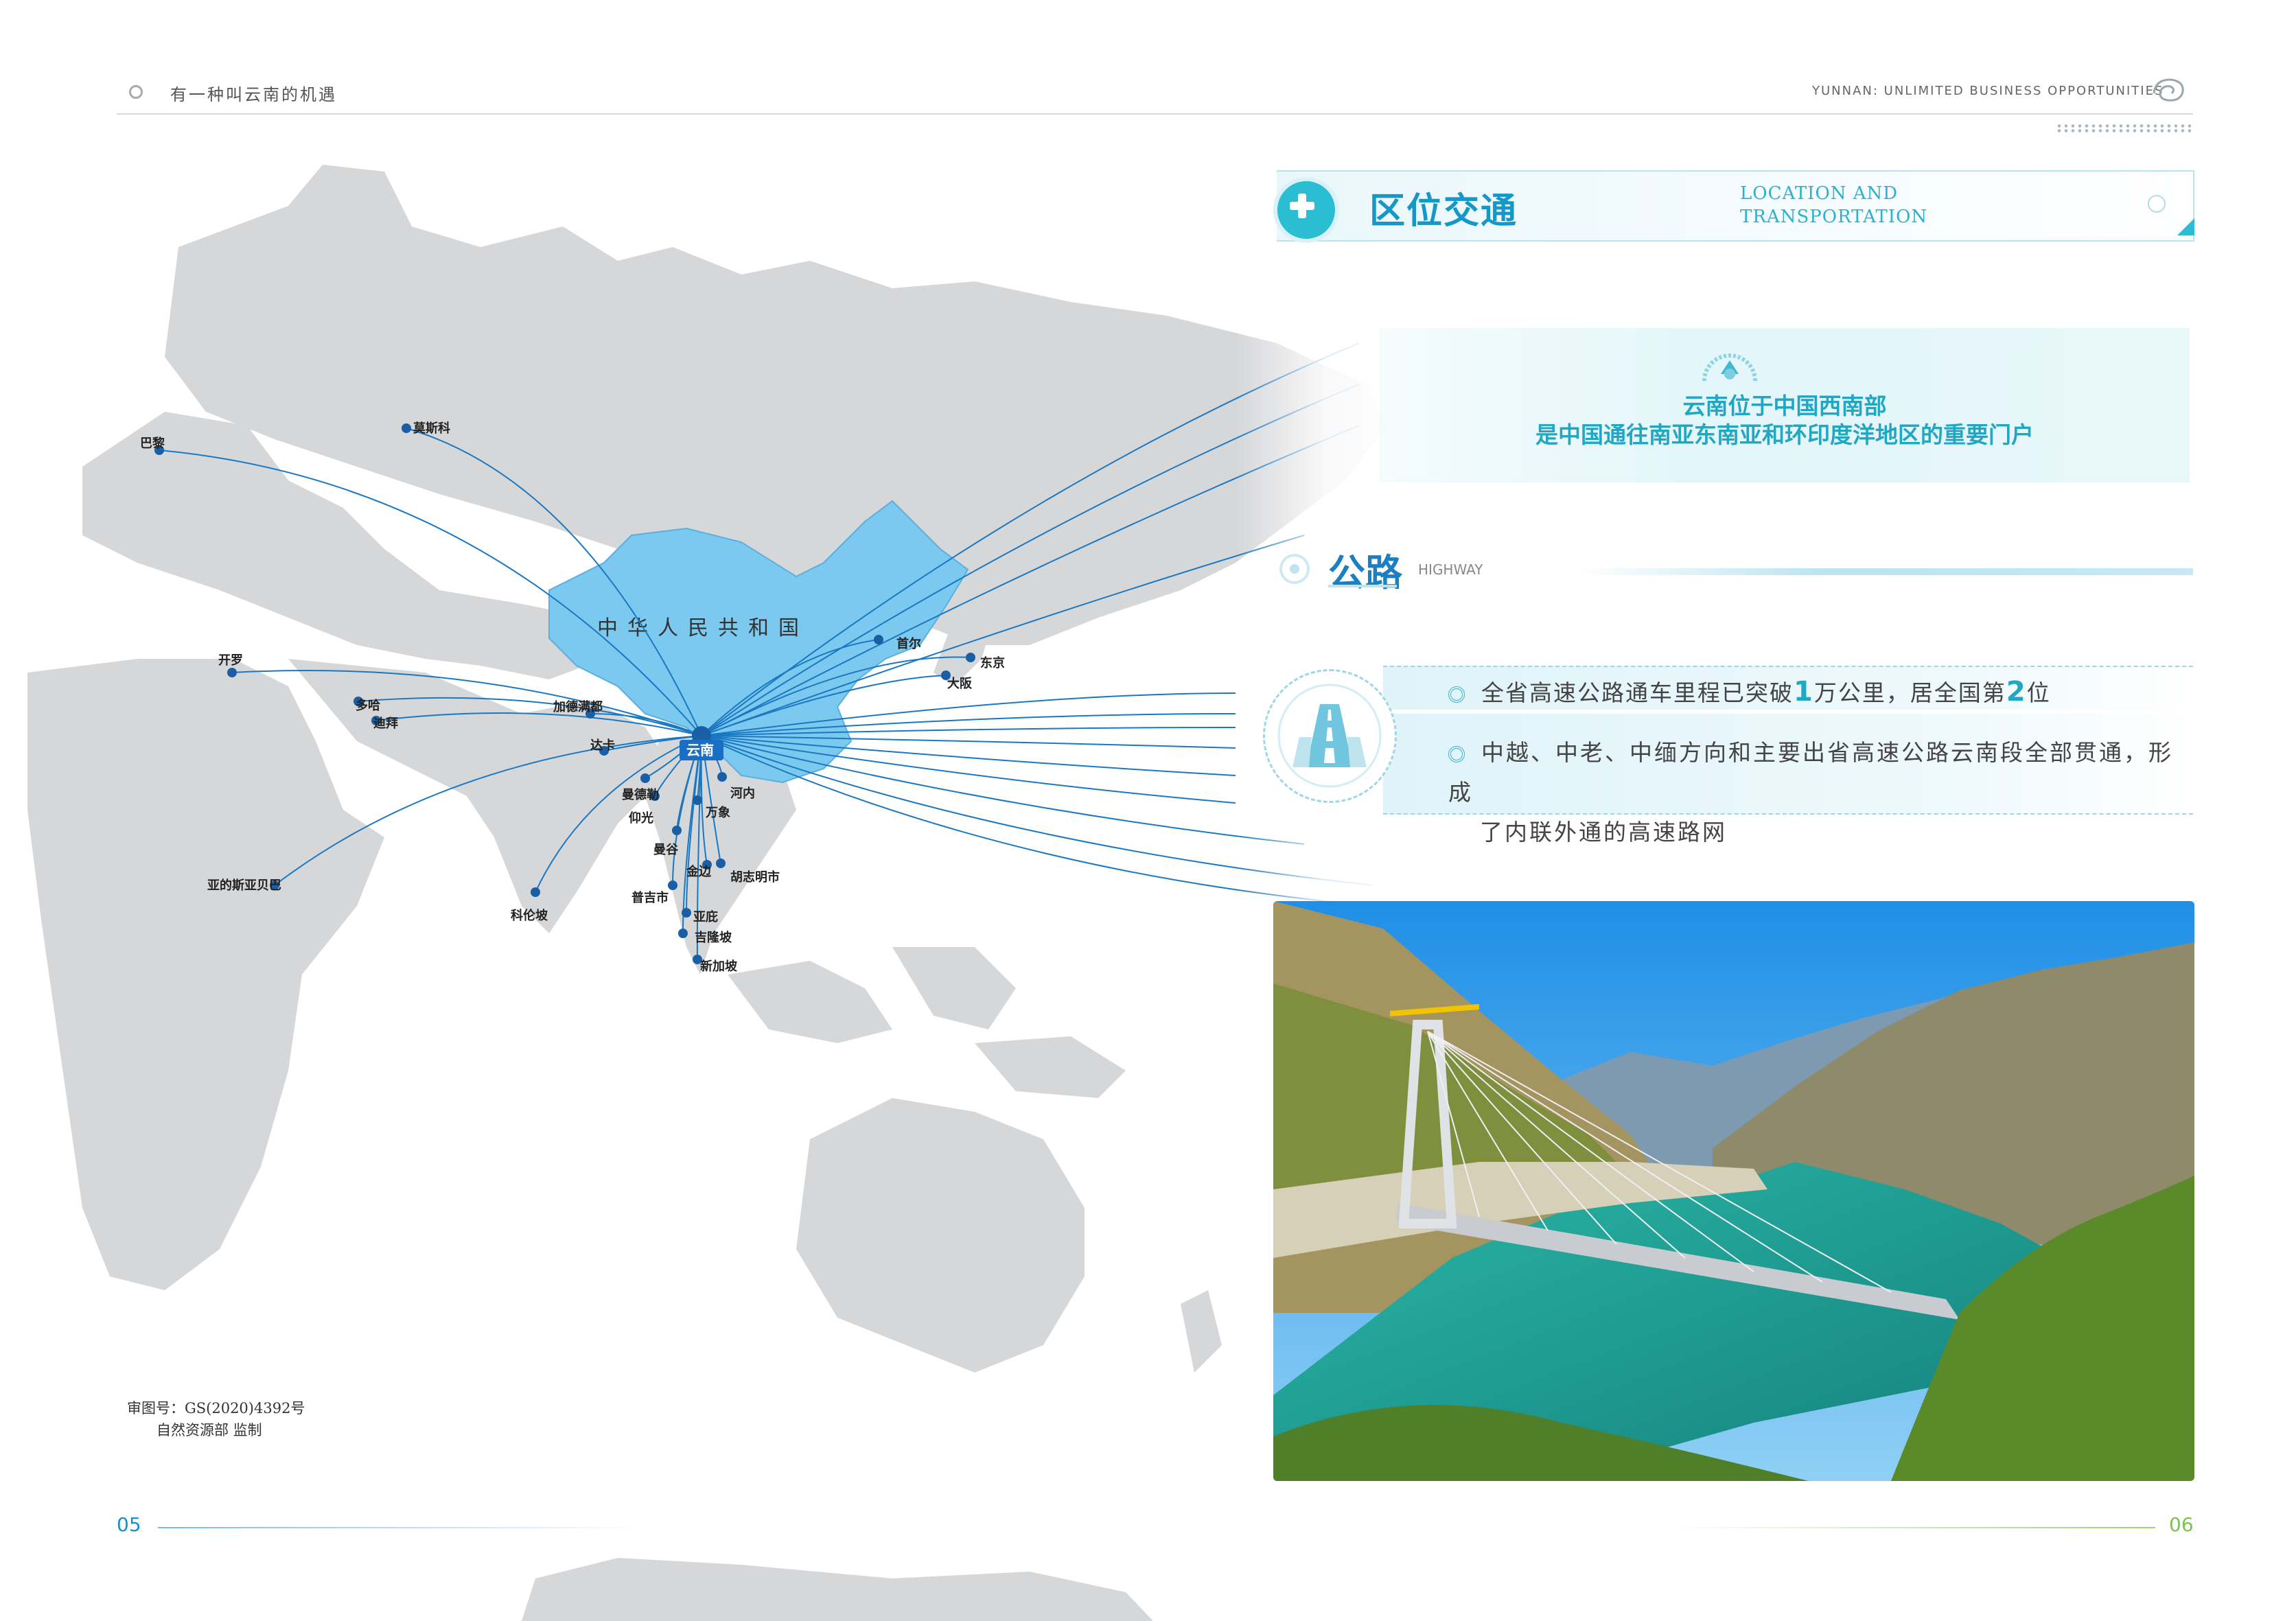 The image size is (2296, 1621). Describe the element at coordinates (1804, 692) in the screenshot. I see `bullet-1-highlight-1: 1` at that location.